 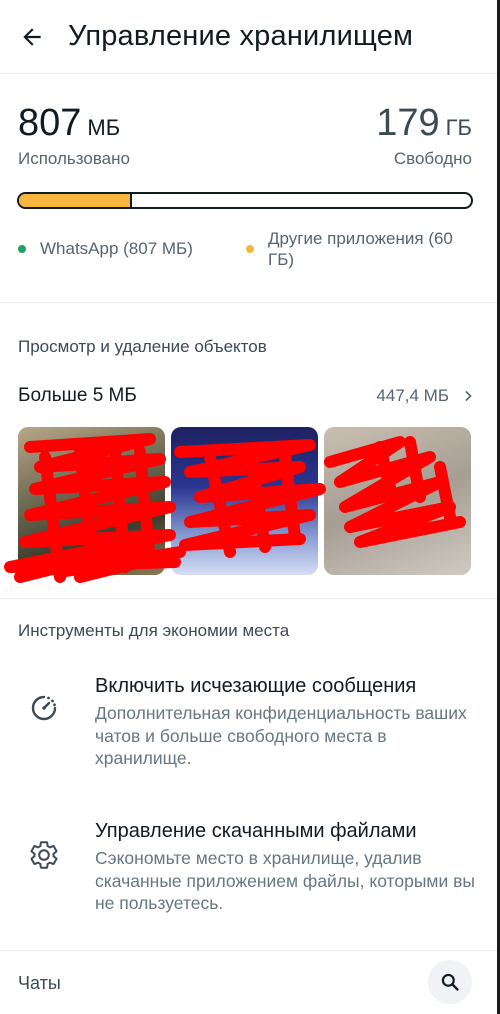 I want to click on search-button, so click(x=450, y=982).